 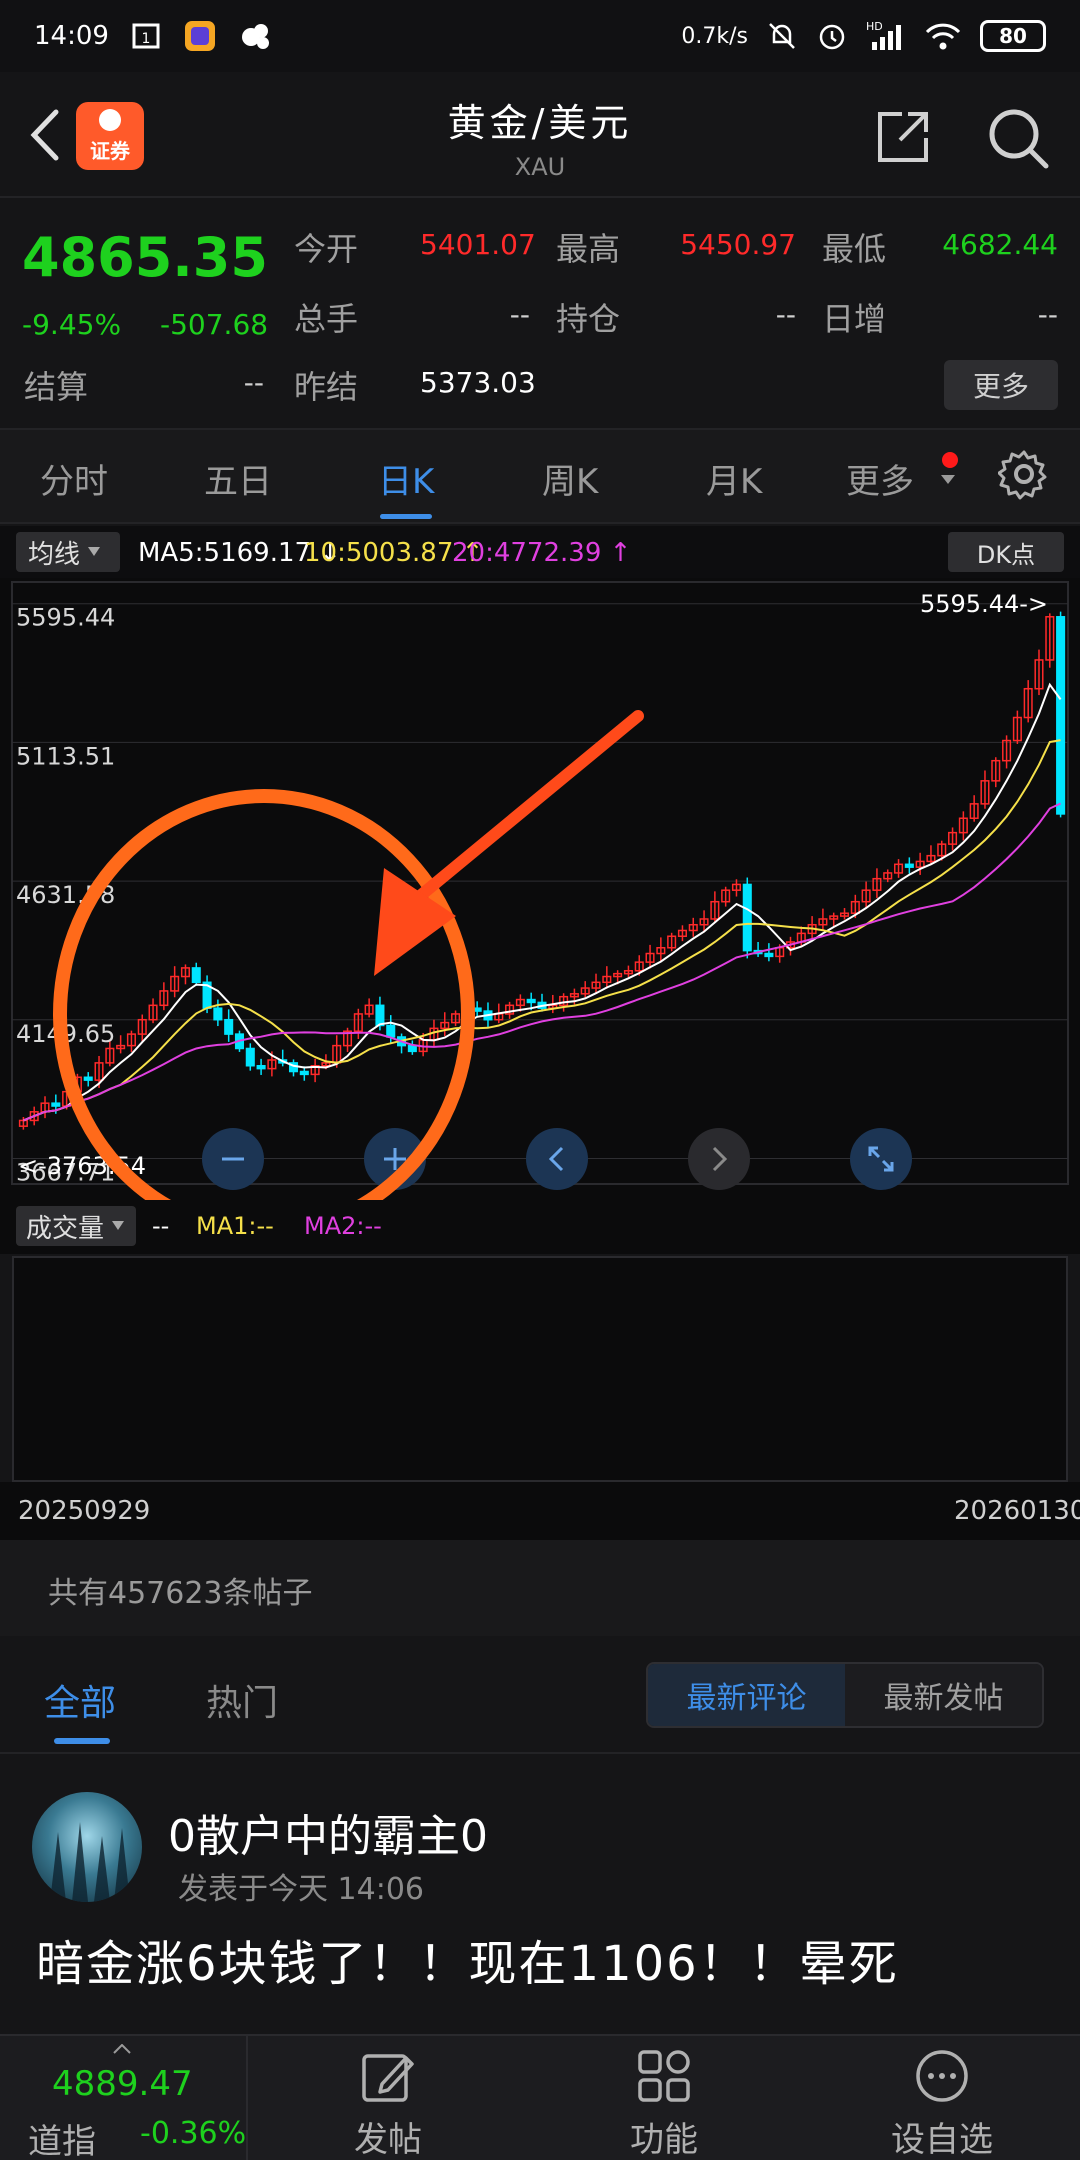 What do you see at coordinates (68, 552) in the screenshot?
I see `ma-selector: 均线` at bounding box center [68, 552].